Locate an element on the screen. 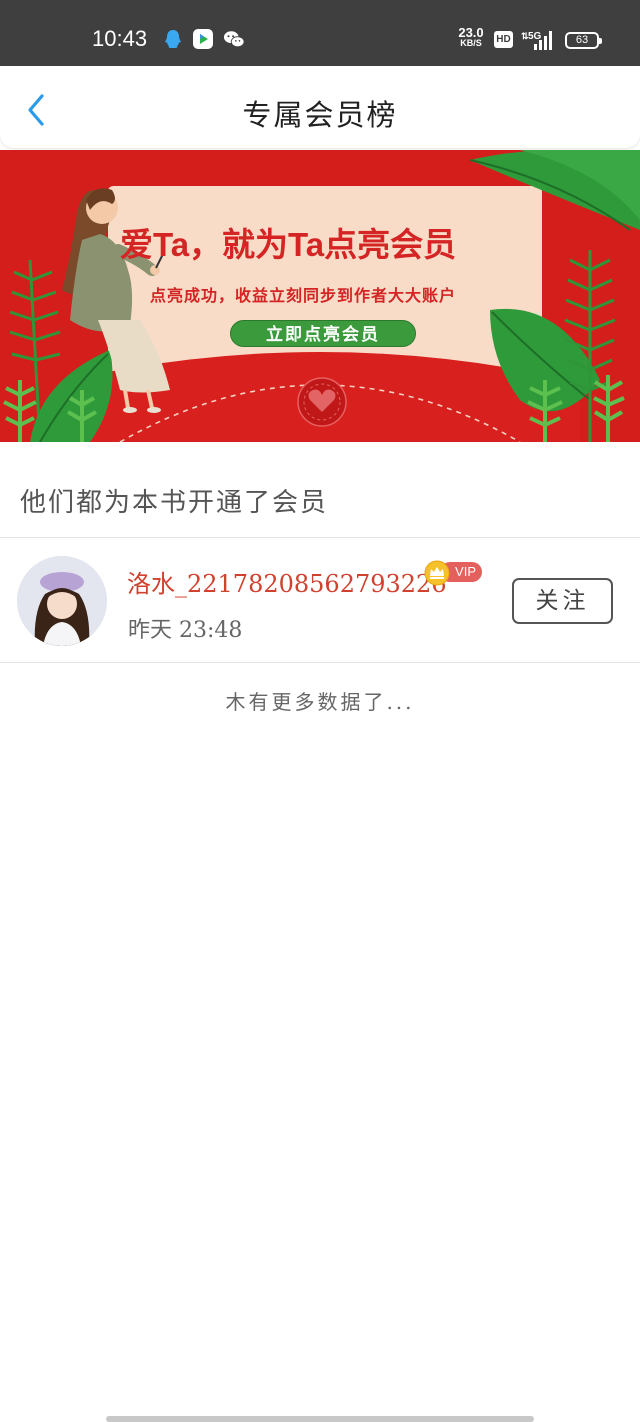 This screenshot has width=640, height=1422. wechat-icon is located at coordinates (234, 39).